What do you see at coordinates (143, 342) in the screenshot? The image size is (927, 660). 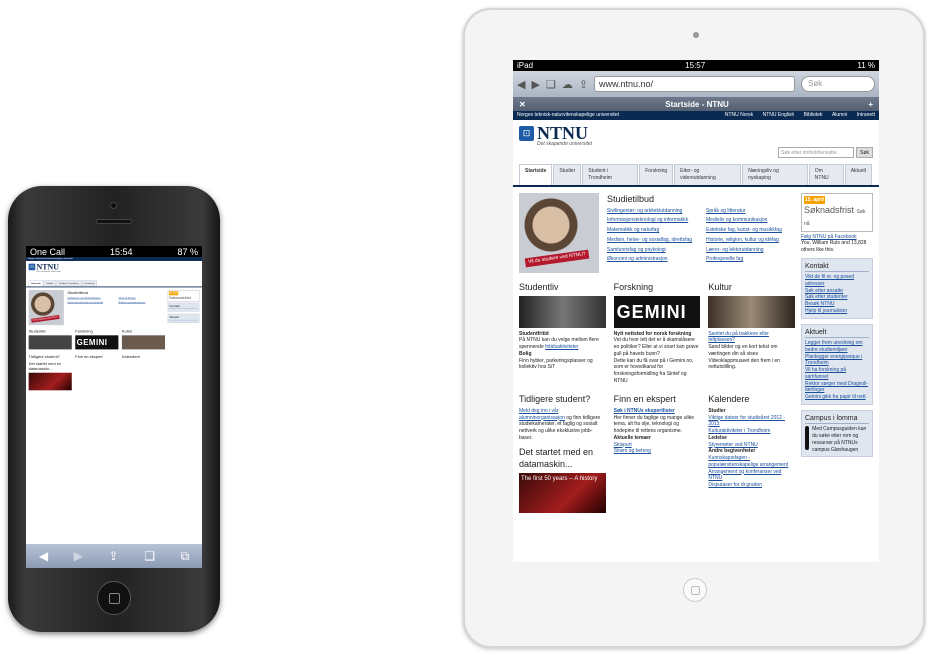 I see `phone-kultur-photo` at bounding box center [143, 342].